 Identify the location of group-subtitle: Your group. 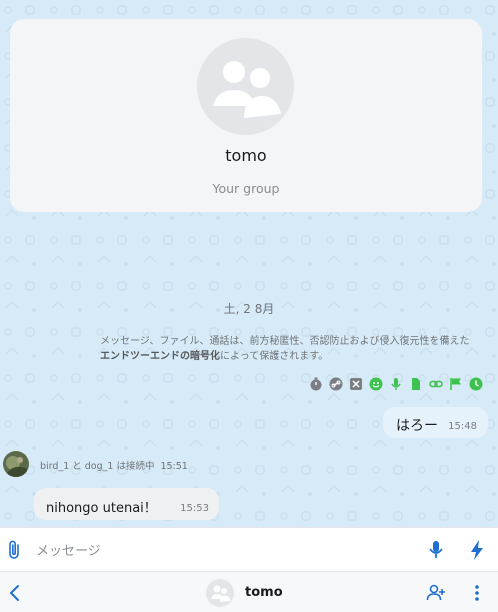
(246, 188).